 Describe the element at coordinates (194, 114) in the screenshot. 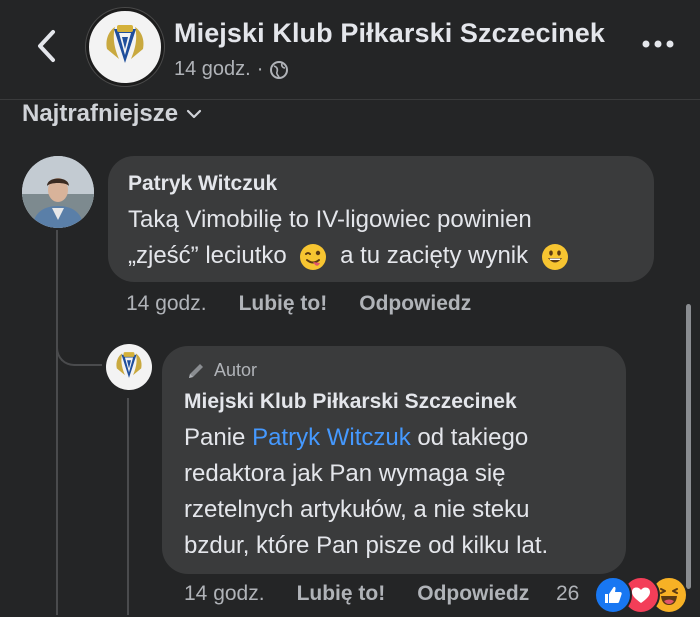

I see `chevron-down-icon` at that location.